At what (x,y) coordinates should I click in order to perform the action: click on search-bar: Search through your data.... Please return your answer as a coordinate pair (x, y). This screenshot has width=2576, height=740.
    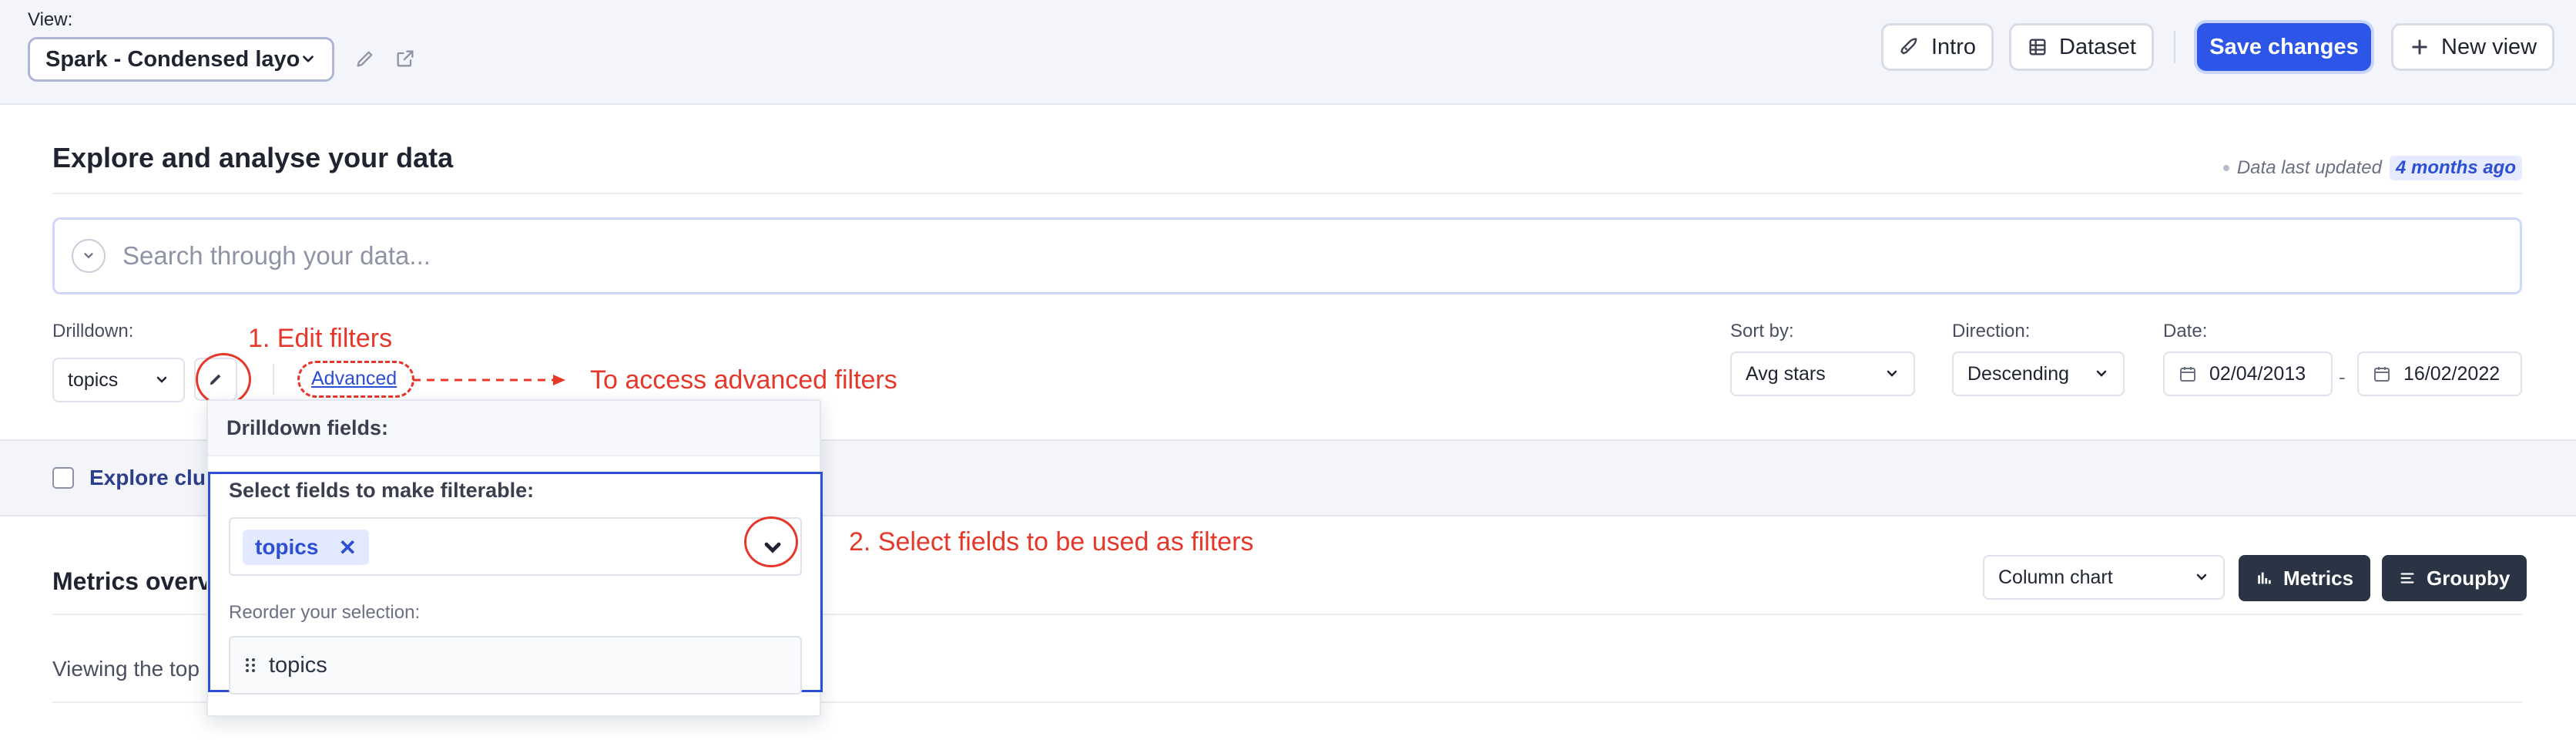
    Looking at the image, I should click on (1287, 256).